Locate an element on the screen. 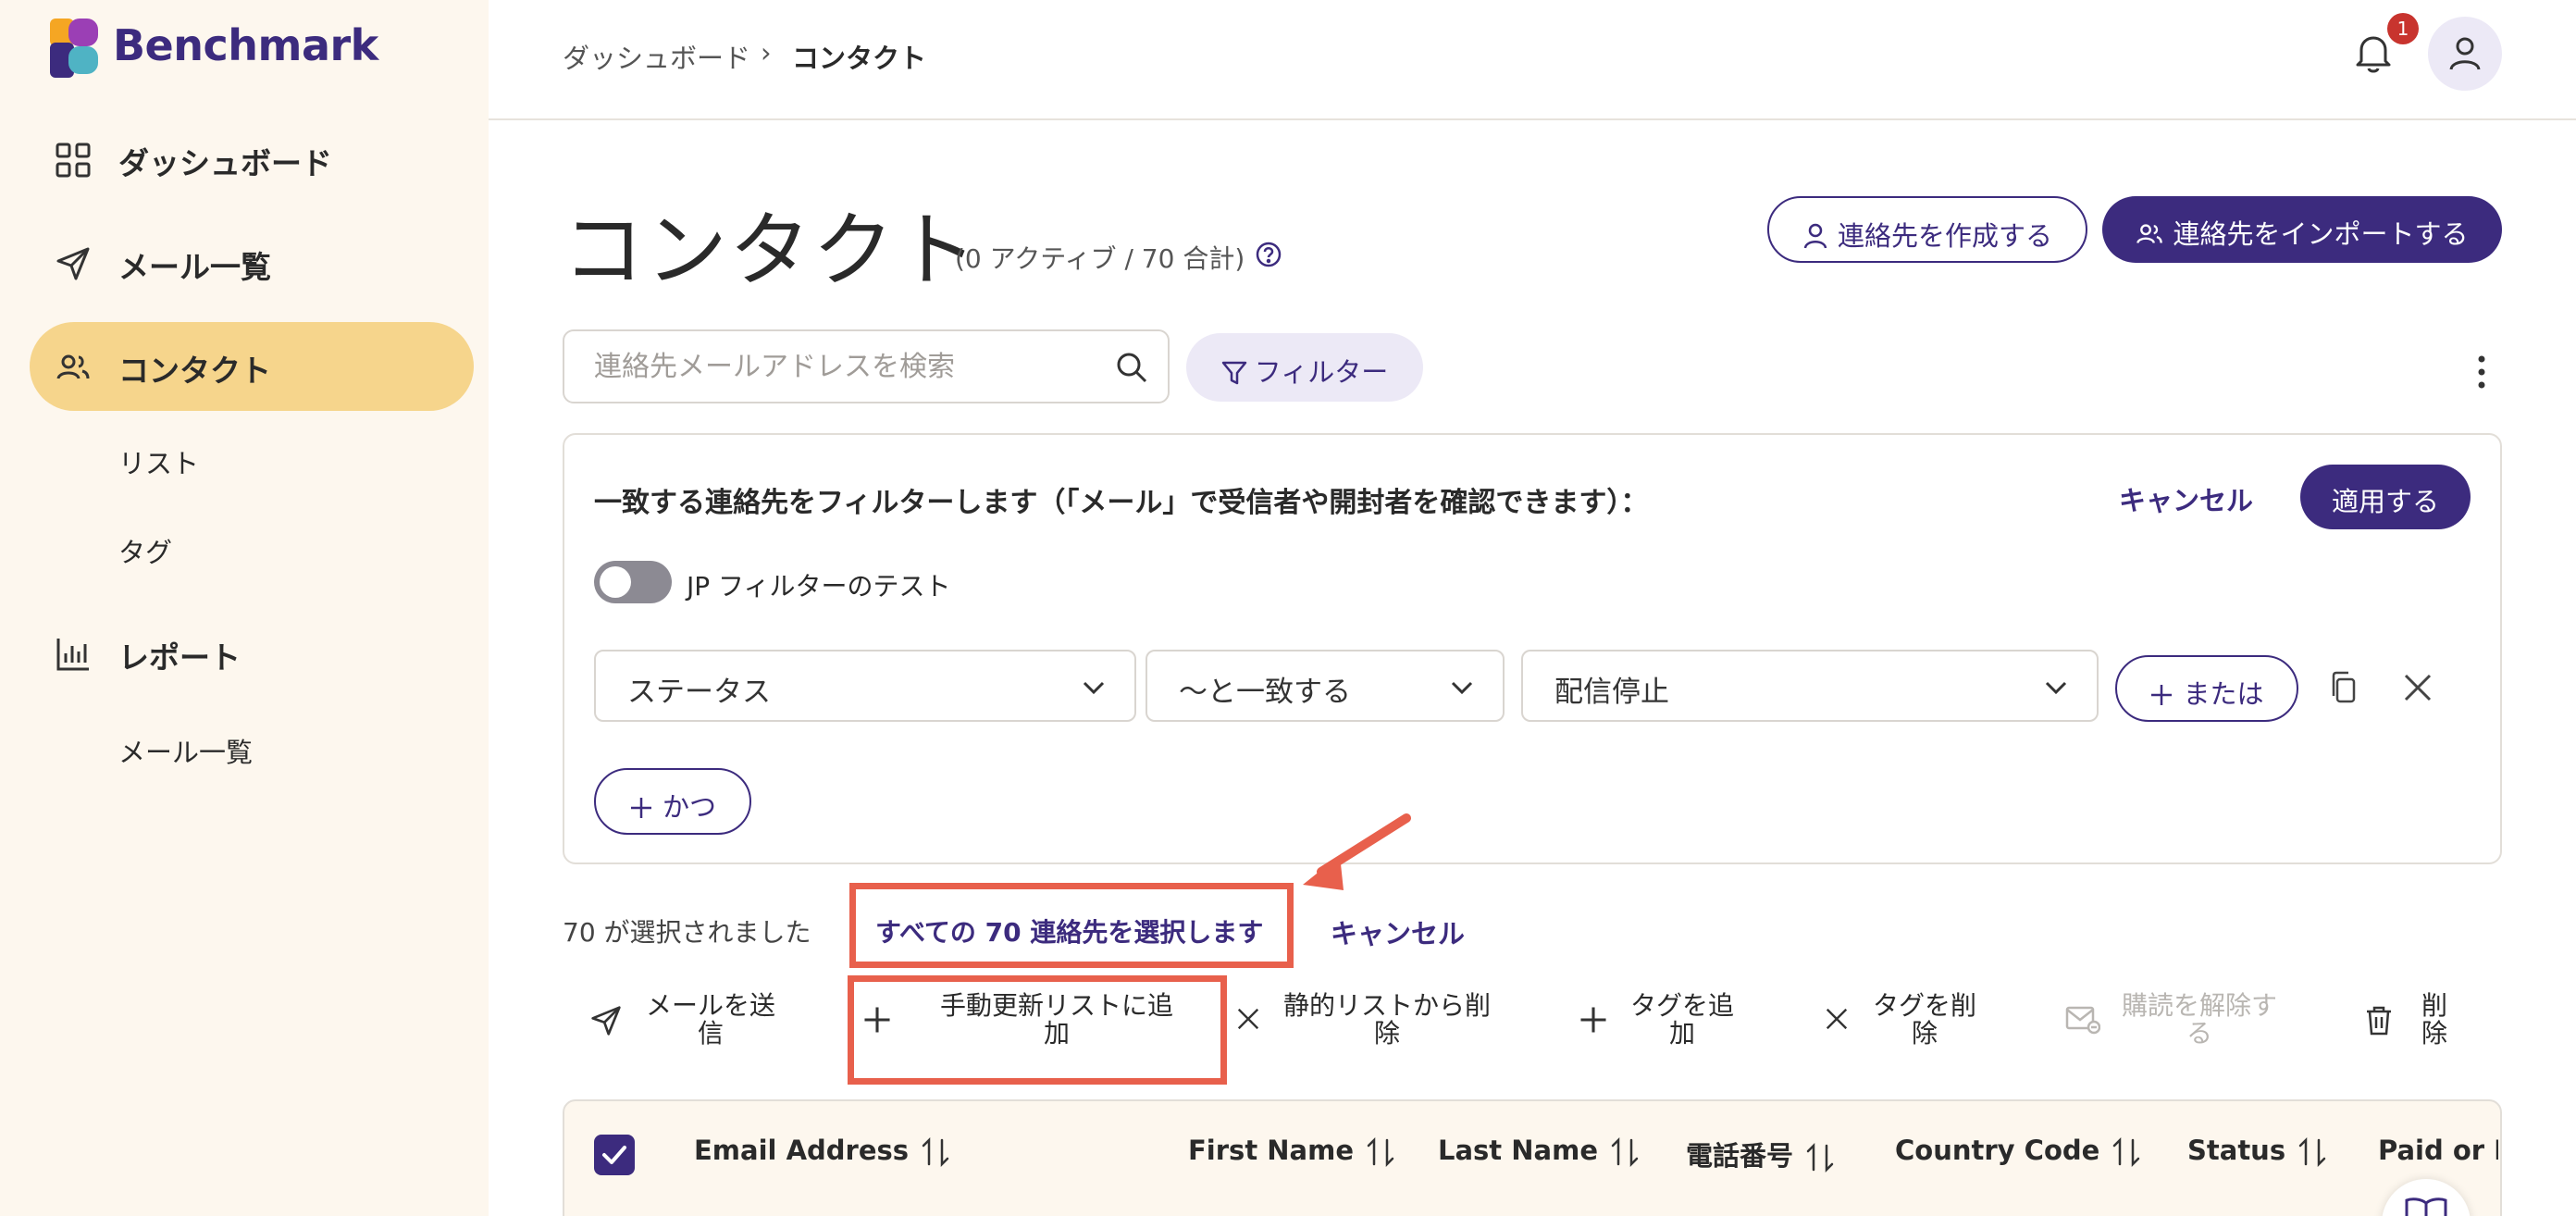 This screenshot has height=1216, width=2576. avatar is located at coordinates (2465, 54).